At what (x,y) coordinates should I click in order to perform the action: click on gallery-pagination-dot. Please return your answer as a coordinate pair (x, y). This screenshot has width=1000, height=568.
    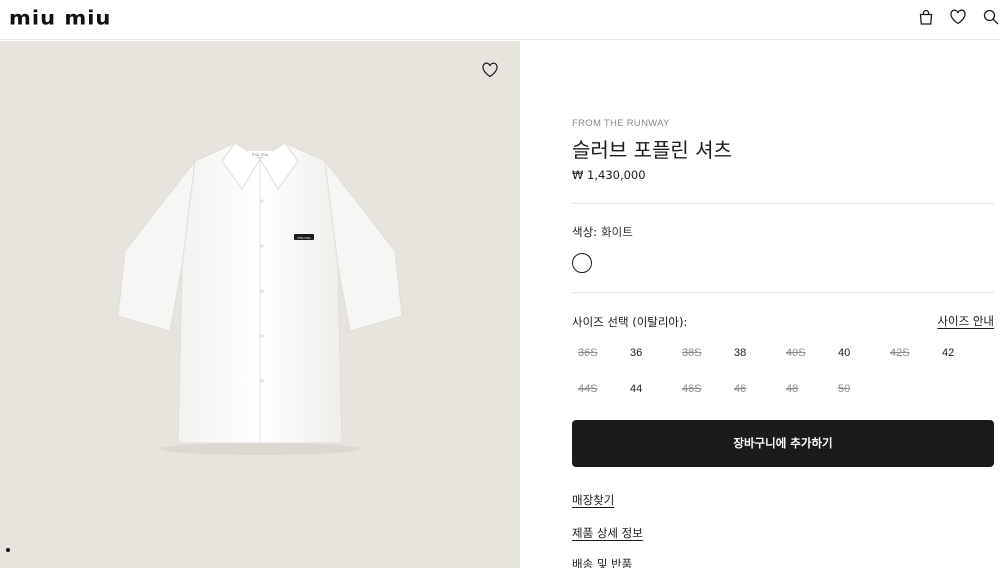
    Looking at the image, I should click on (8, 550).